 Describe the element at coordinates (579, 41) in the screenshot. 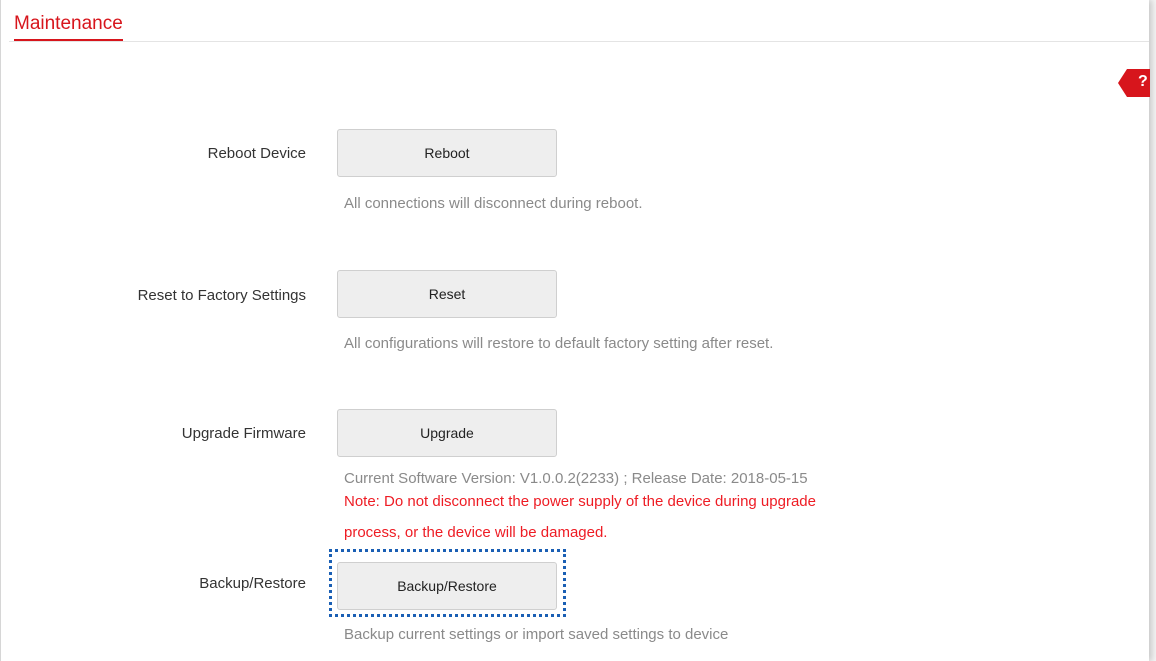

I see `title-divider` at that location.